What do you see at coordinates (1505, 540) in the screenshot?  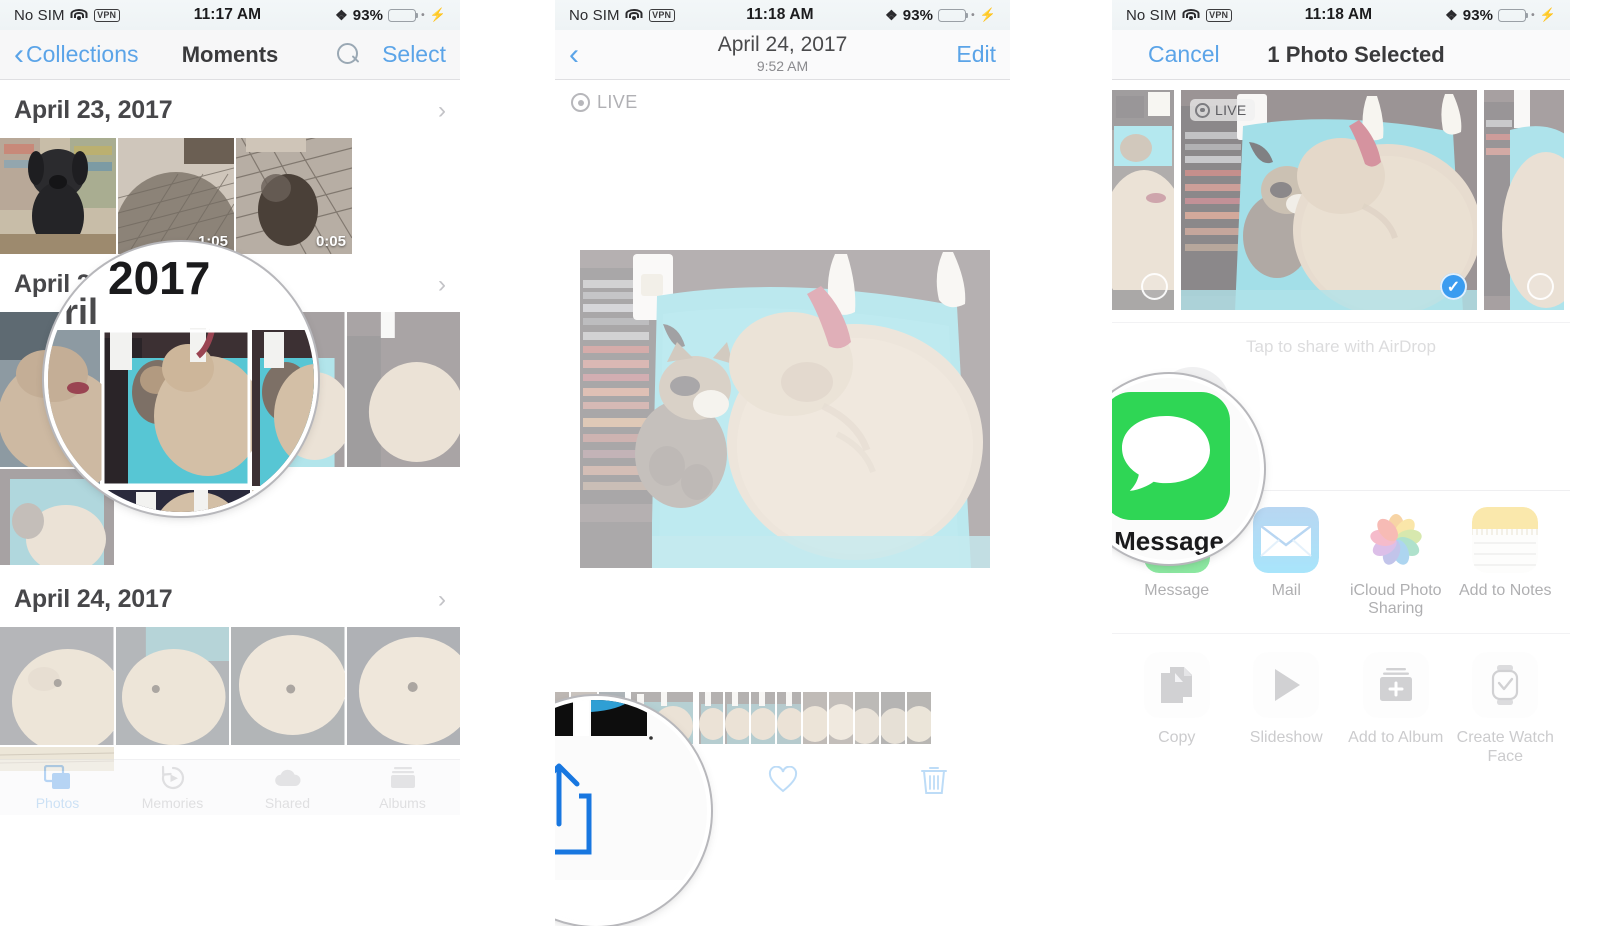 I see `notes-app-icon` at bounding box center [1505, 540].